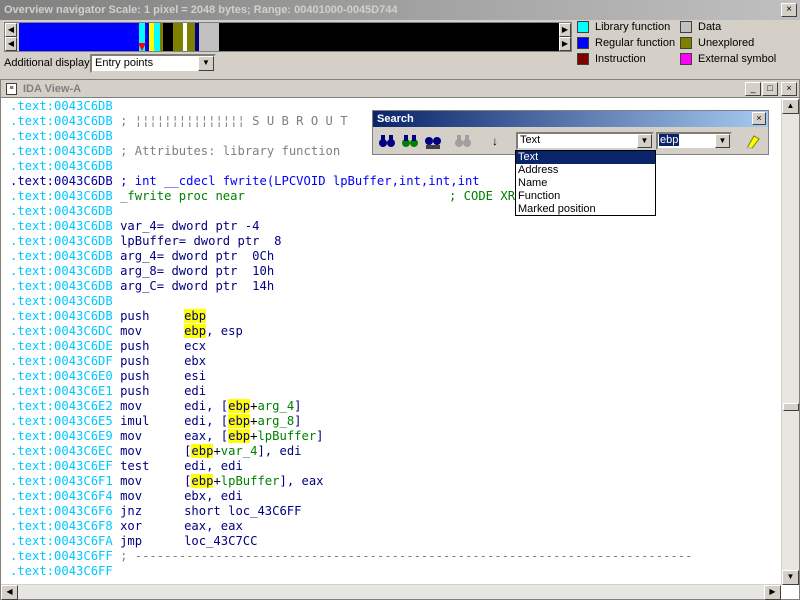 The width and height of the screenshot is (800, 600). I want to click on code-operand: esi, so click(195, 376).